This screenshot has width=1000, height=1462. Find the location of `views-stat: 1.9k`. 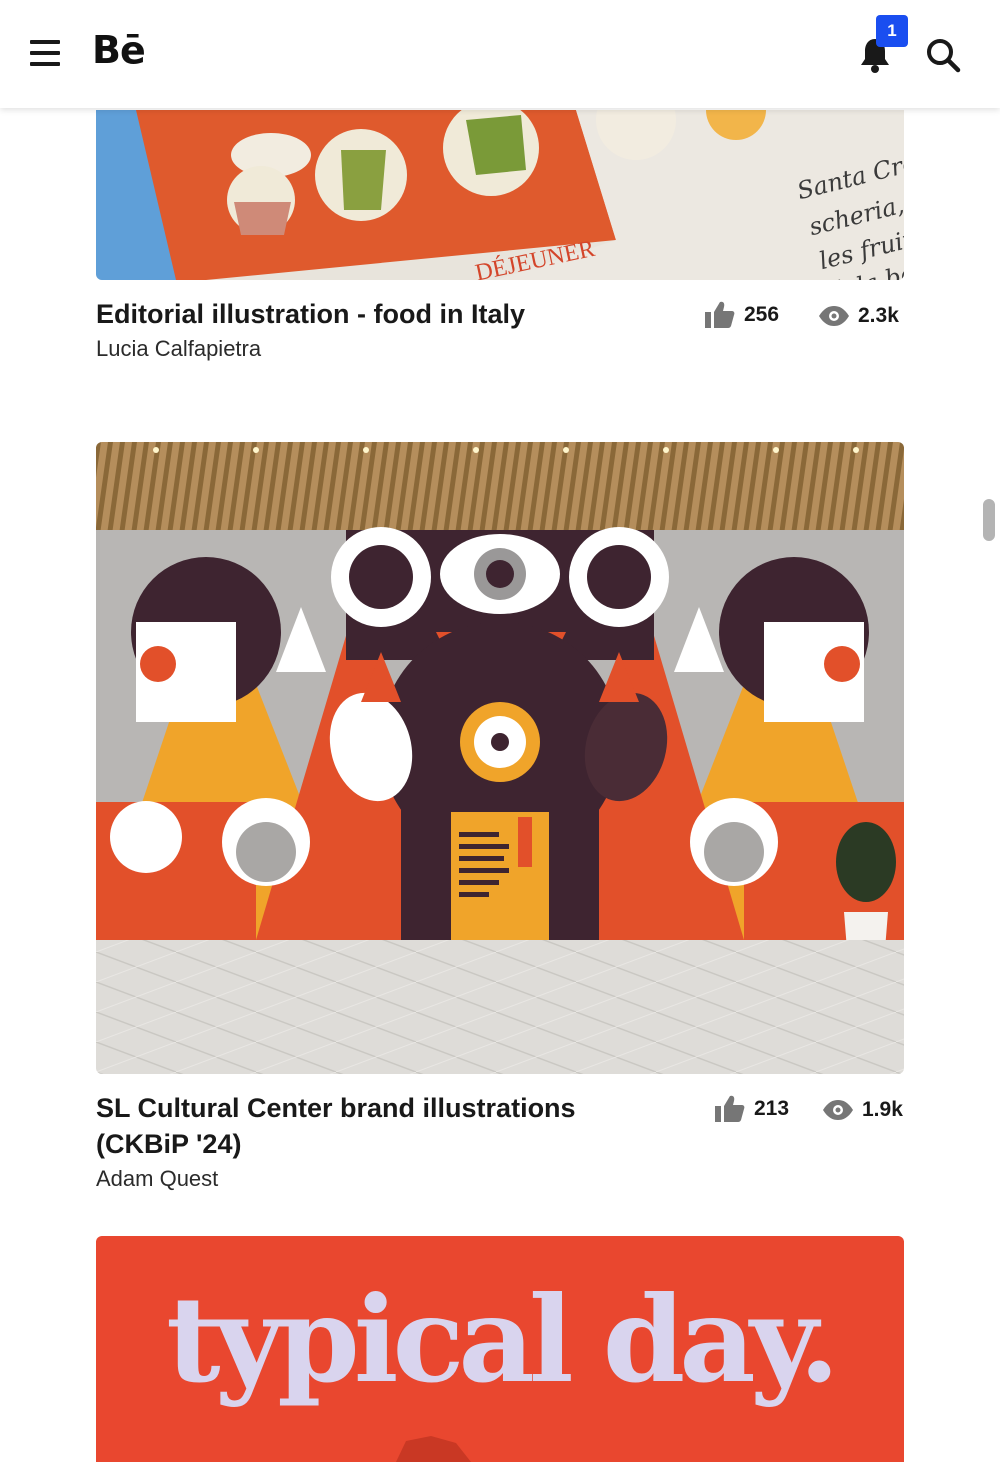

views-stat: 1.9k is located at coordinates (862, 1110).